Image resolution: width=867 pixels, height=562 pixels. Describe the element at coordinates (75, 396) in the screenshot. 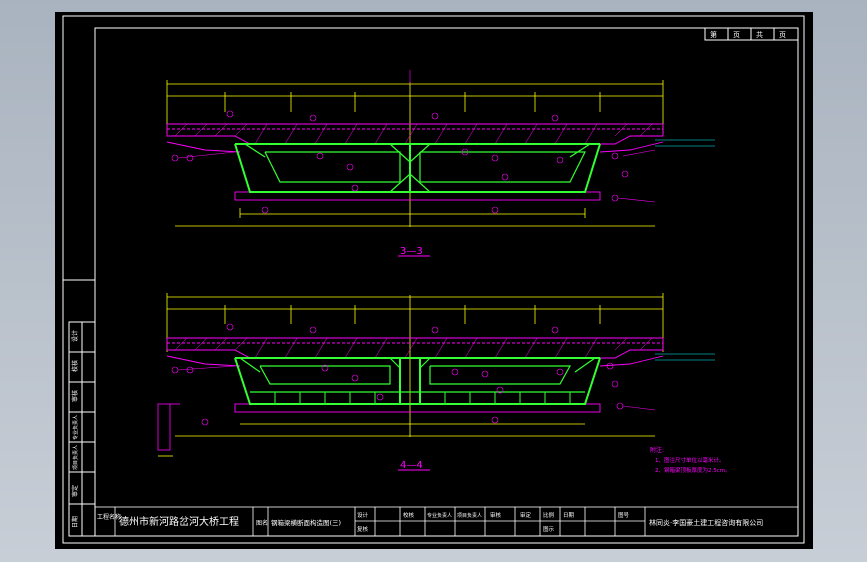

I see `left-col-label-3: 审核` at that location.